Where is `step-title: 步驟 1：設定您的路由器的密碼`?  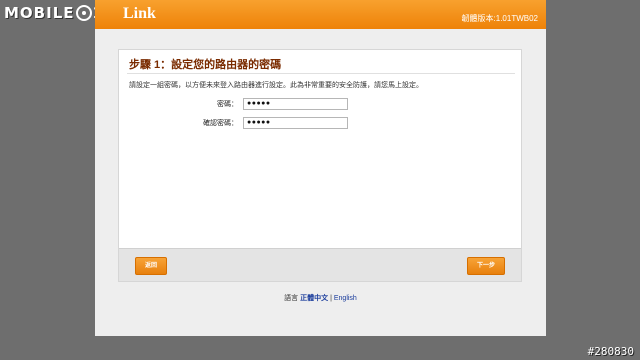 step-title: 步驟 1：設定您的路由器的密碼 is located at coordinates (205, 65).